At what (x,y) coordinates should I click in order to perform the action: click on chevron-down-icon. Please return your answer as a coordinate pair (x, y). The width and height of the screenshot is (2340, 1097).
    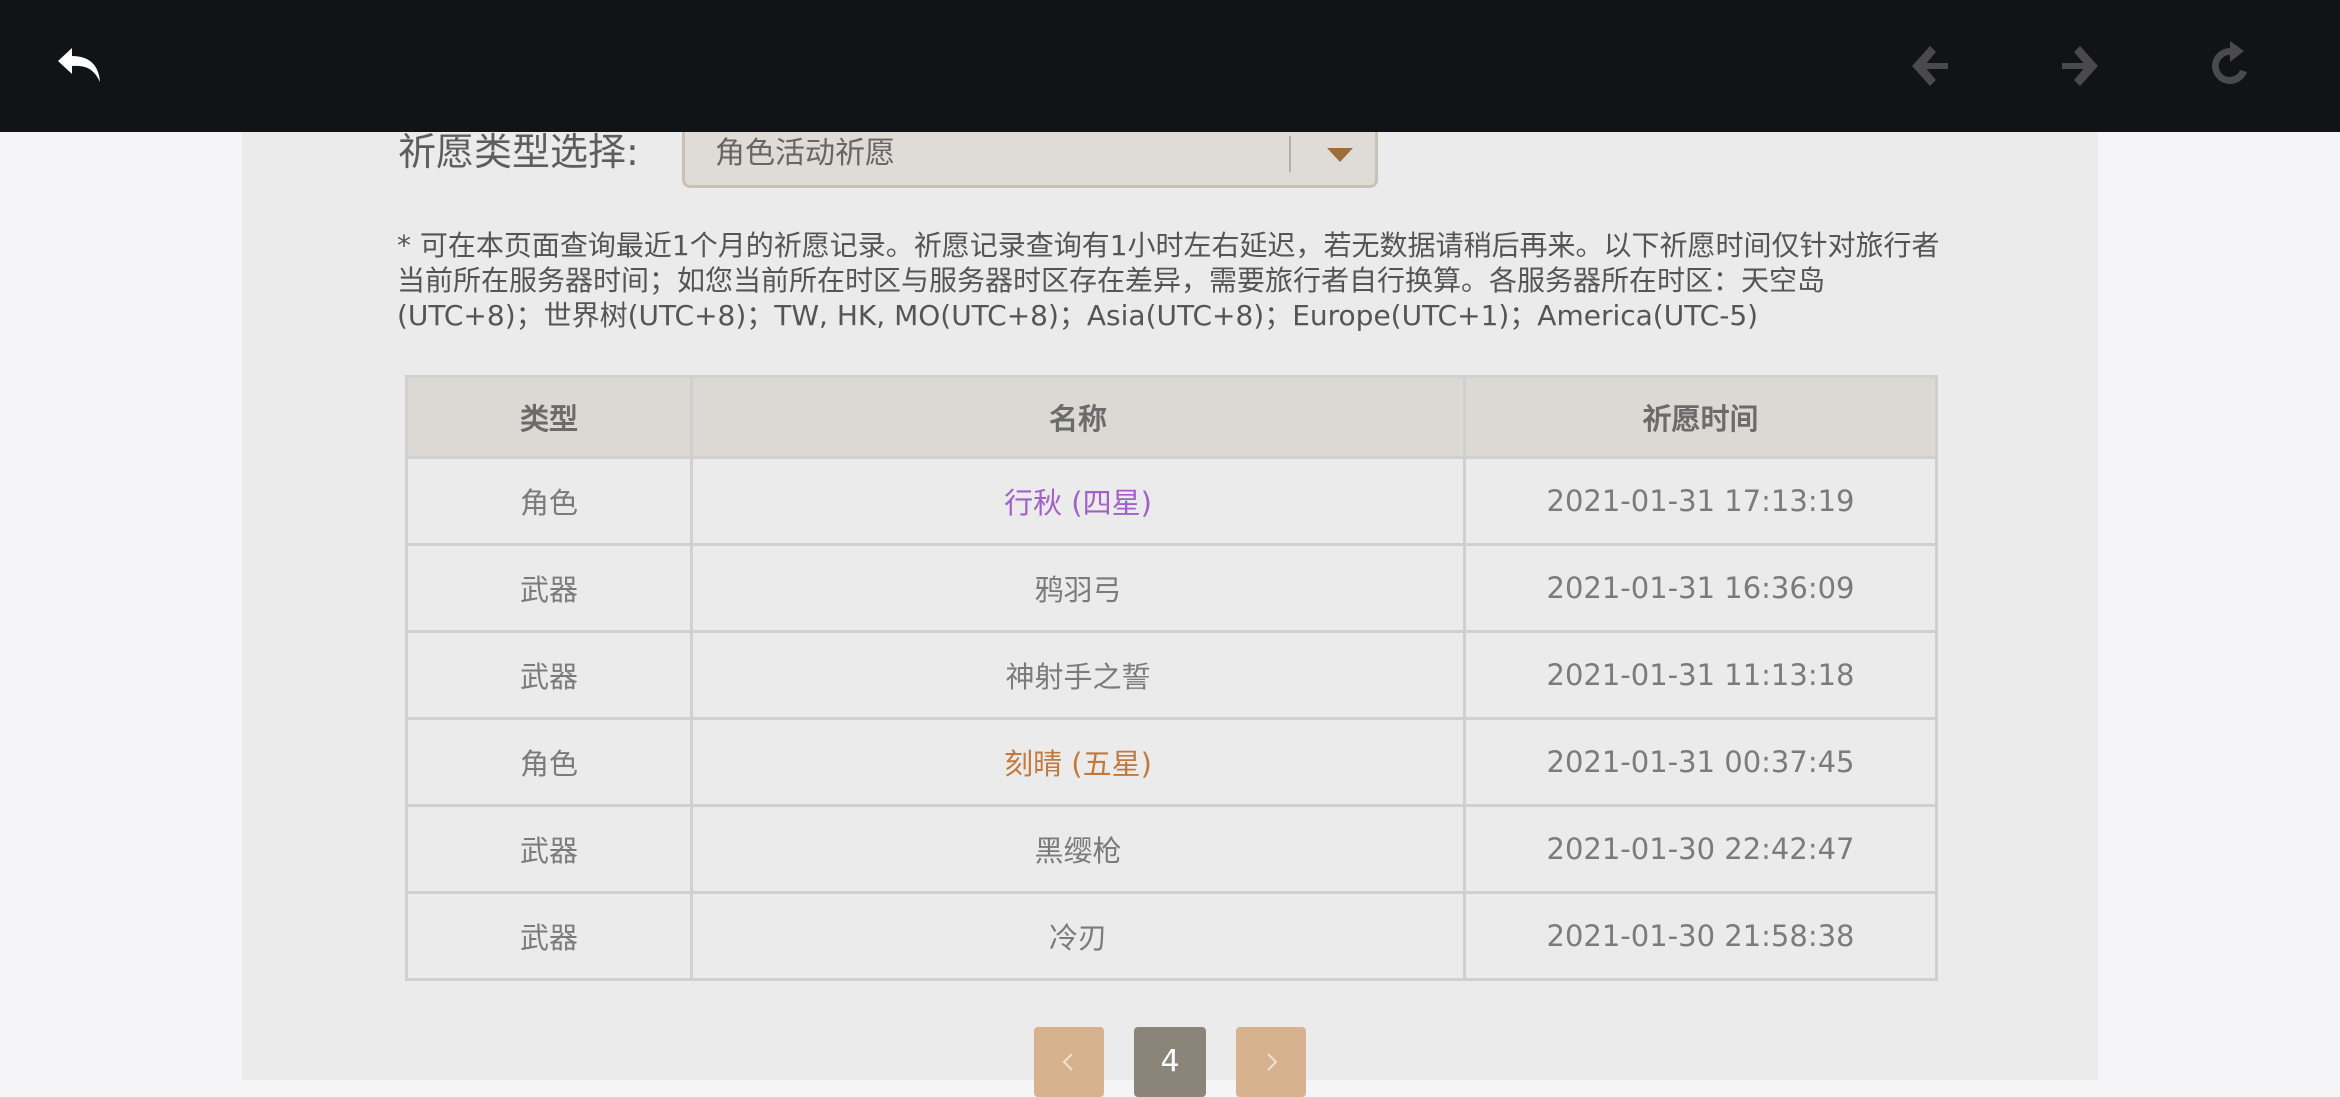
    Looking at the image, I should click on (1340, 157).